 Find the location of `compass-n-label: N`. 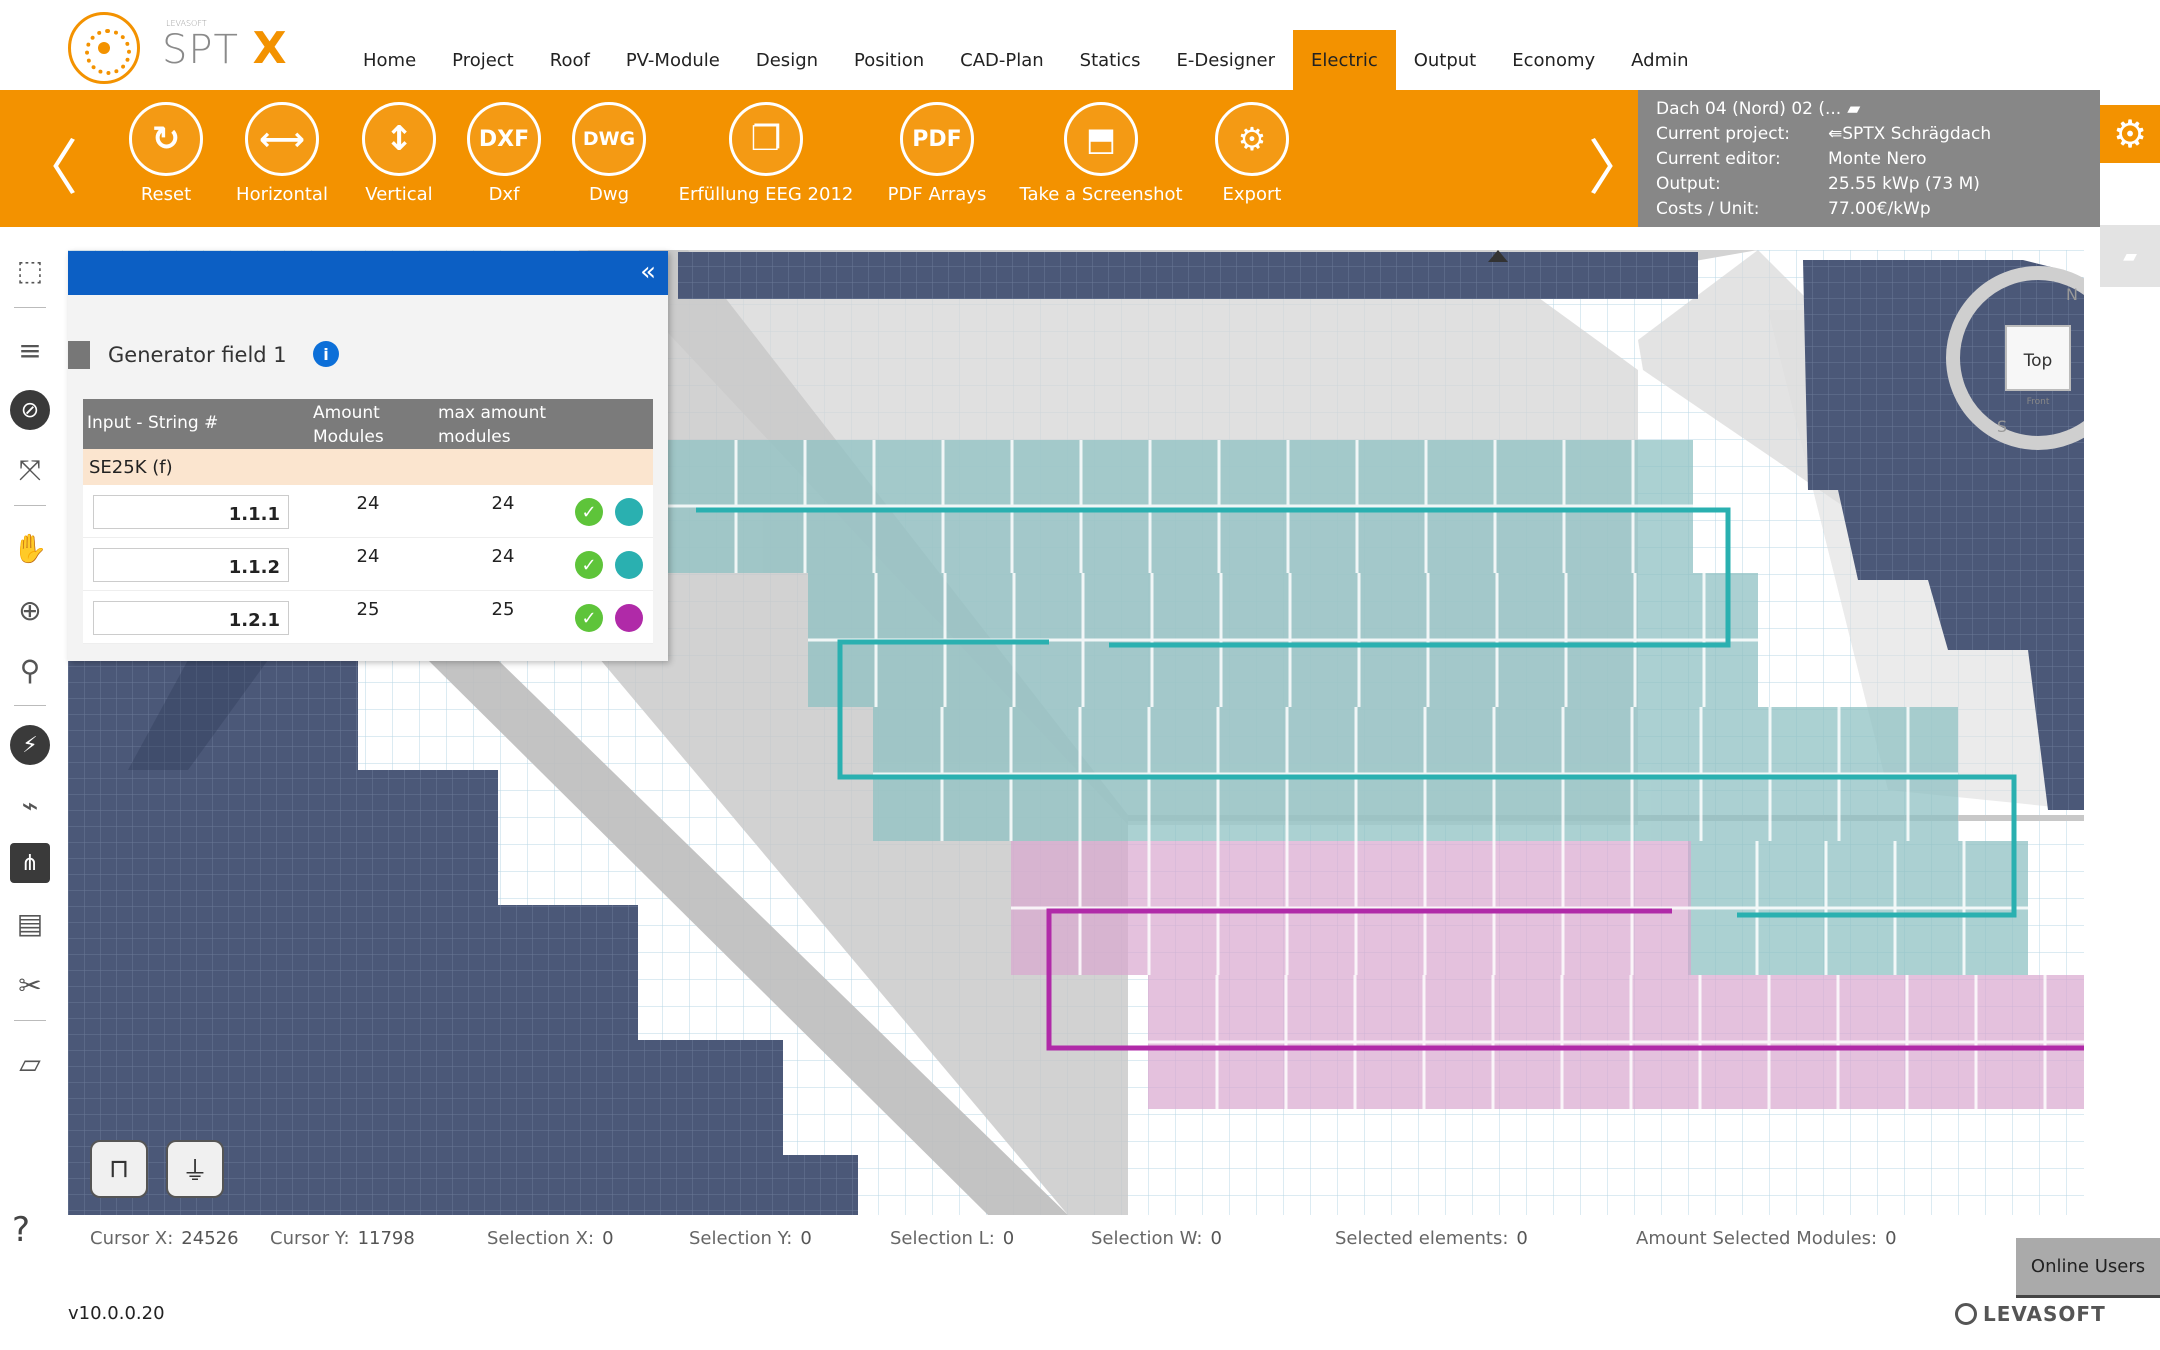

compass-n-label: N is located at coordinates (2072, 294).